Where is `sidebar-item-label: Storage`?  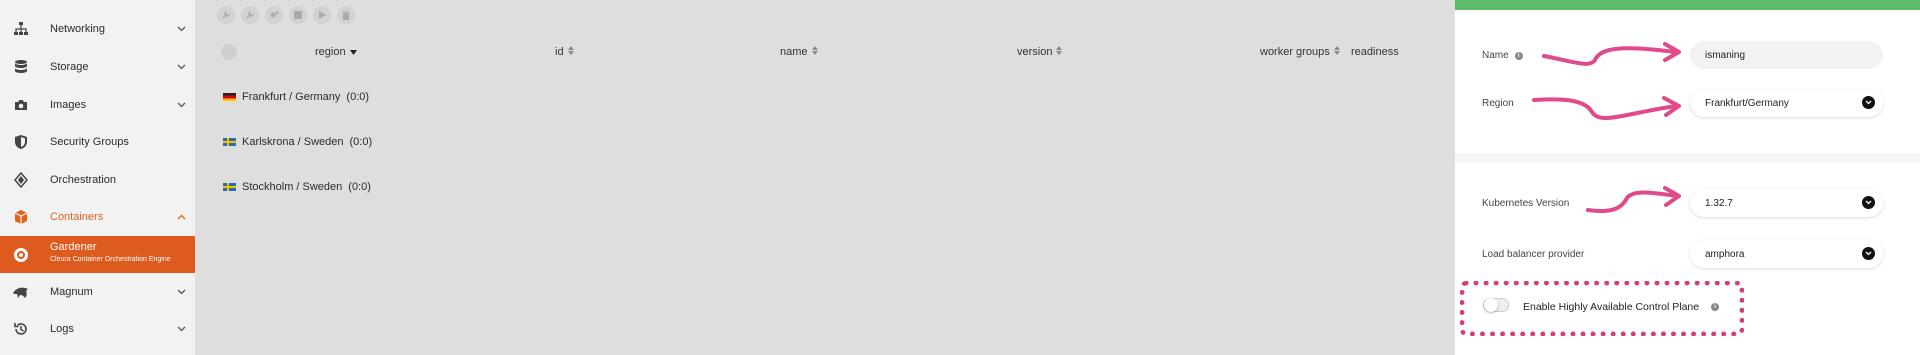
sidebar-item-label: Storage is located at coordinates (69, 67).